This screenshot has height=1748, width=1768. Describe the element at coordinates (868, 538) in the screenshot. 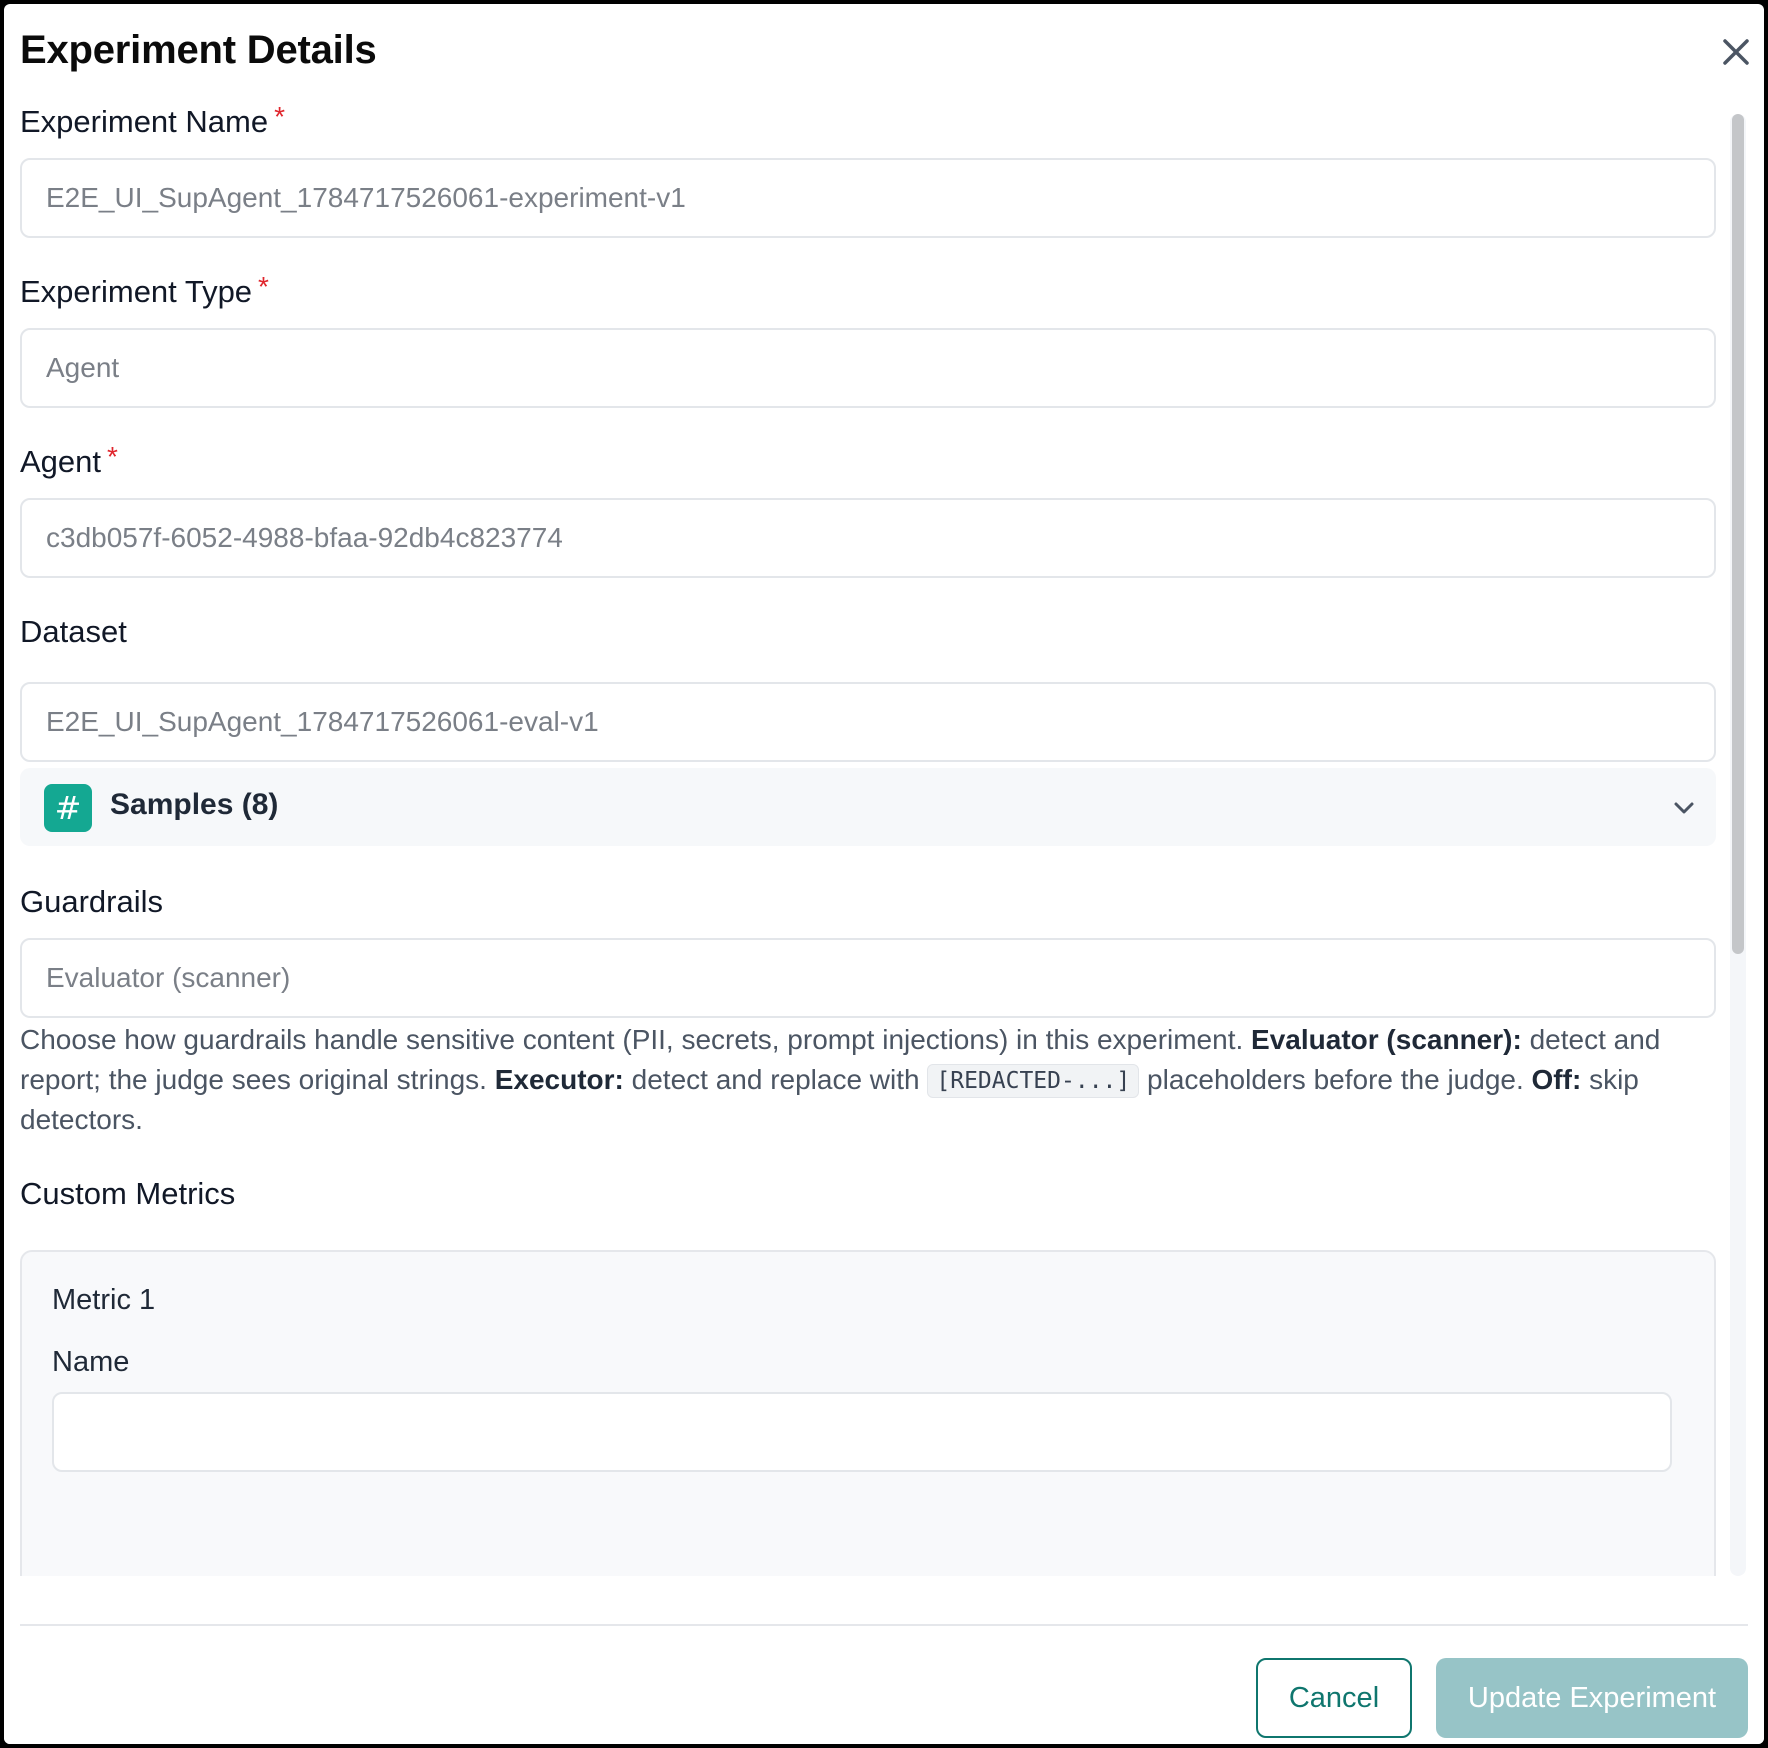

I see `agent-select: c3db057f-6052-4988-bfaa-92db4c823774` at that location.